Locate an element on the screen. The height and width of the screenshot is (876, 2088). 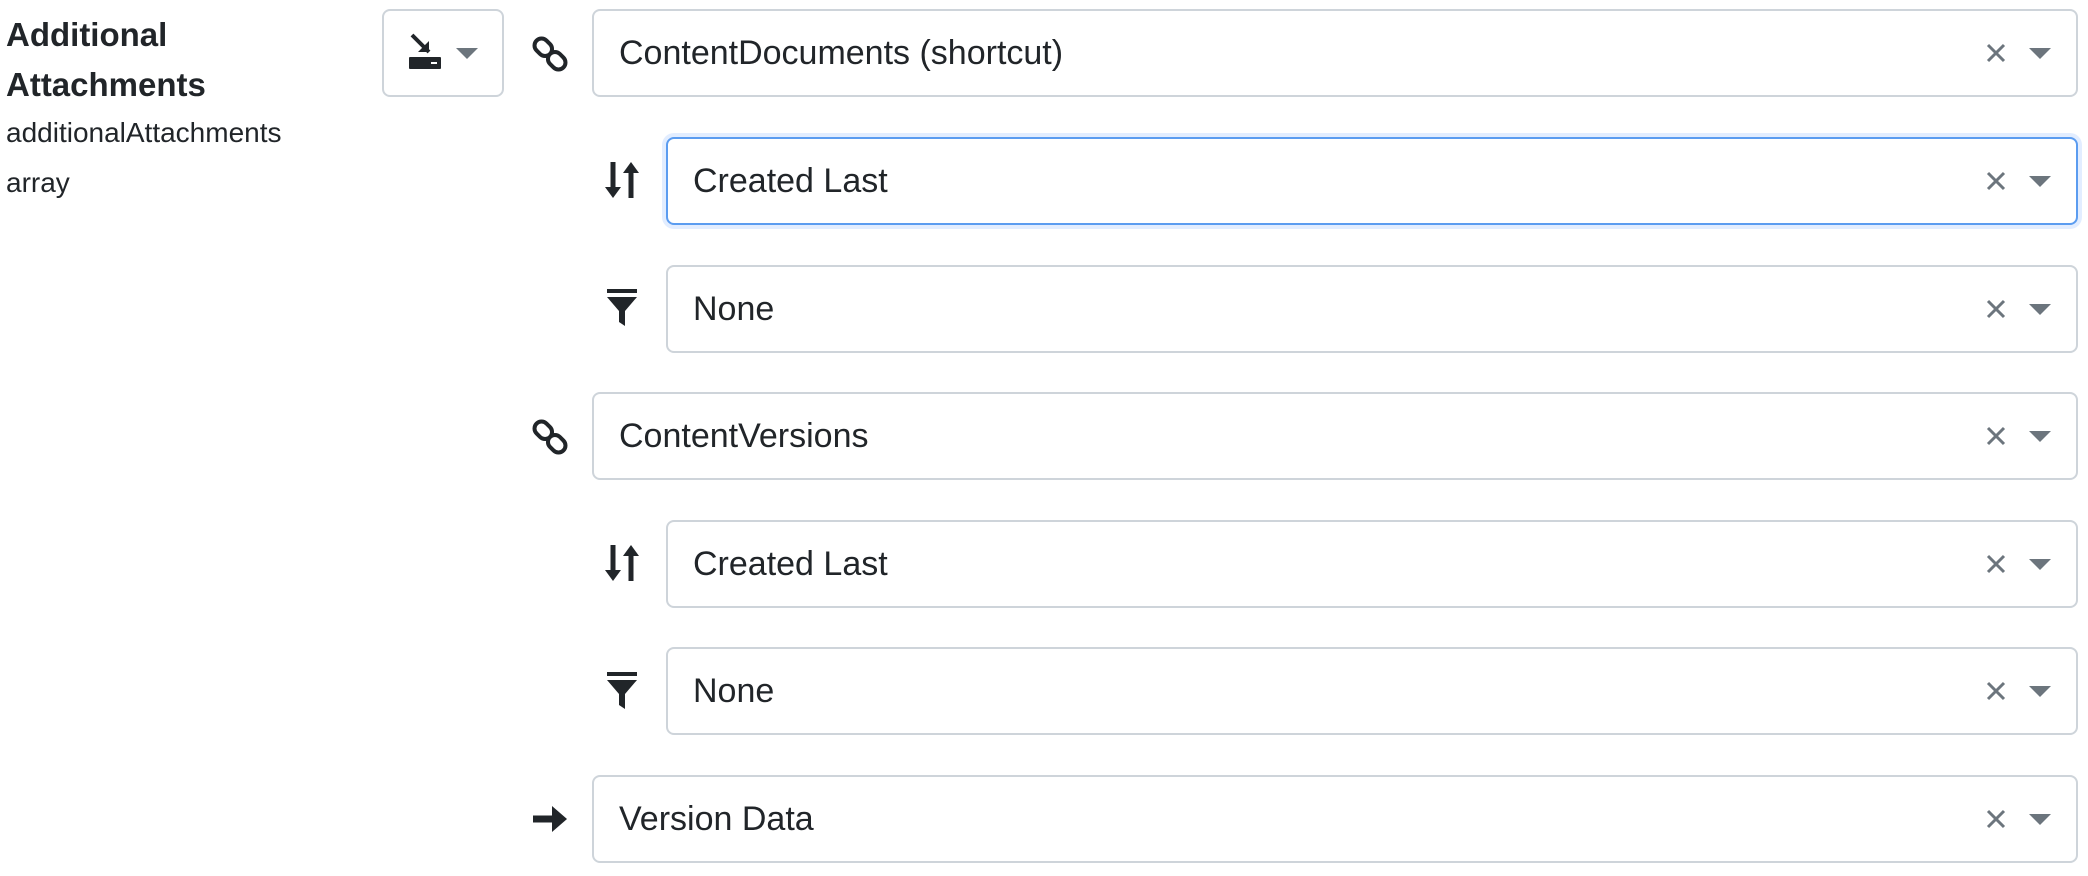
mapping-mode-dropdown-button is located at coordinates (443, 53).